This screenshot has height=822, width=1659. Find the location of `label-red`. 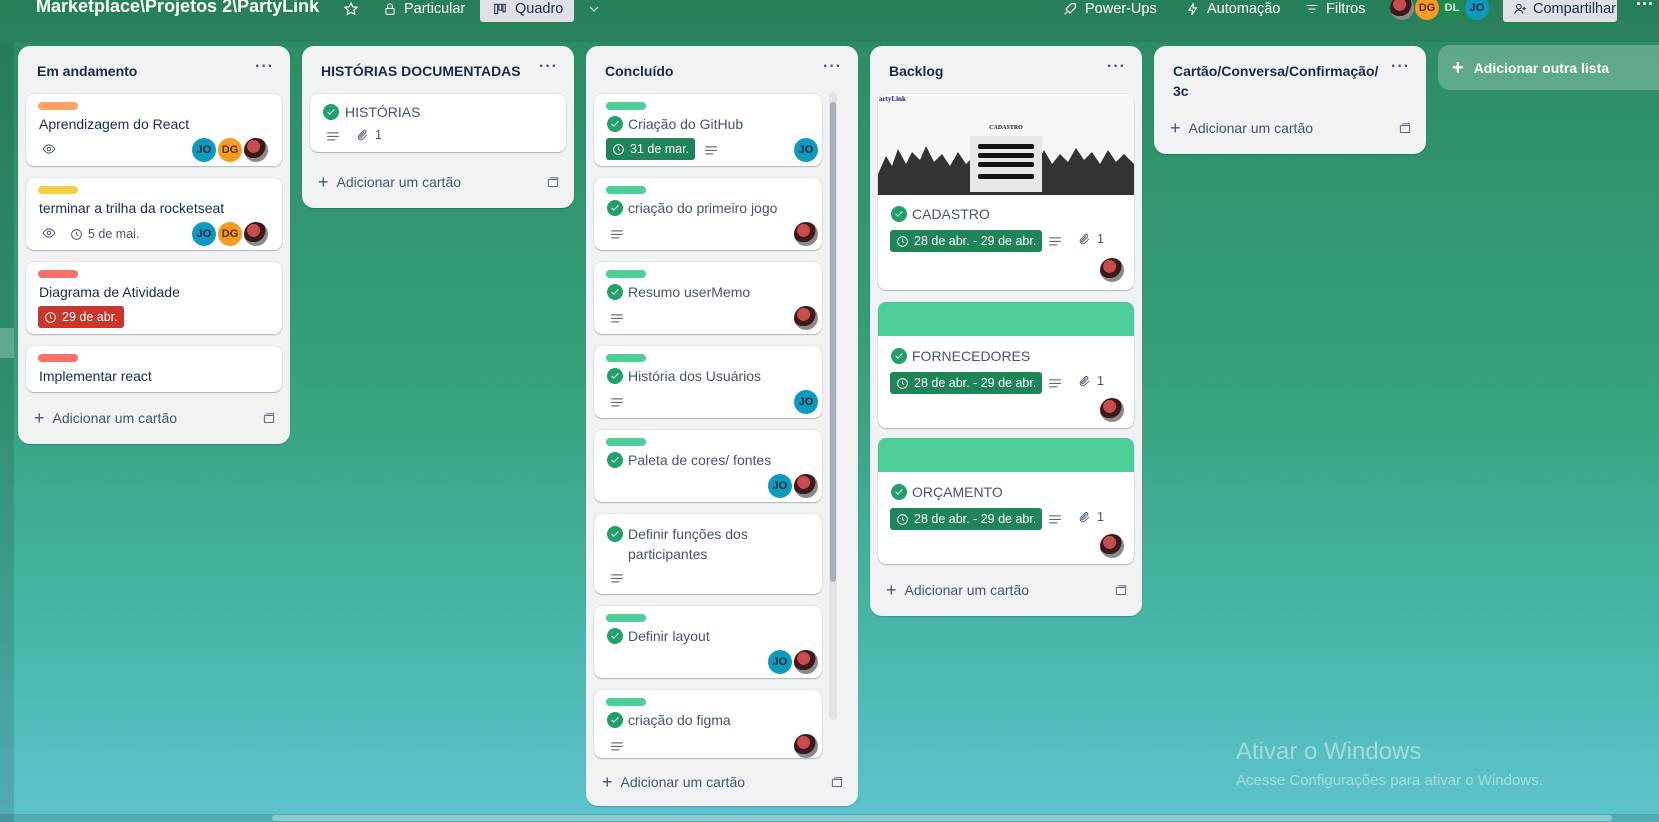

label-red is located at coordinates (58, 358).